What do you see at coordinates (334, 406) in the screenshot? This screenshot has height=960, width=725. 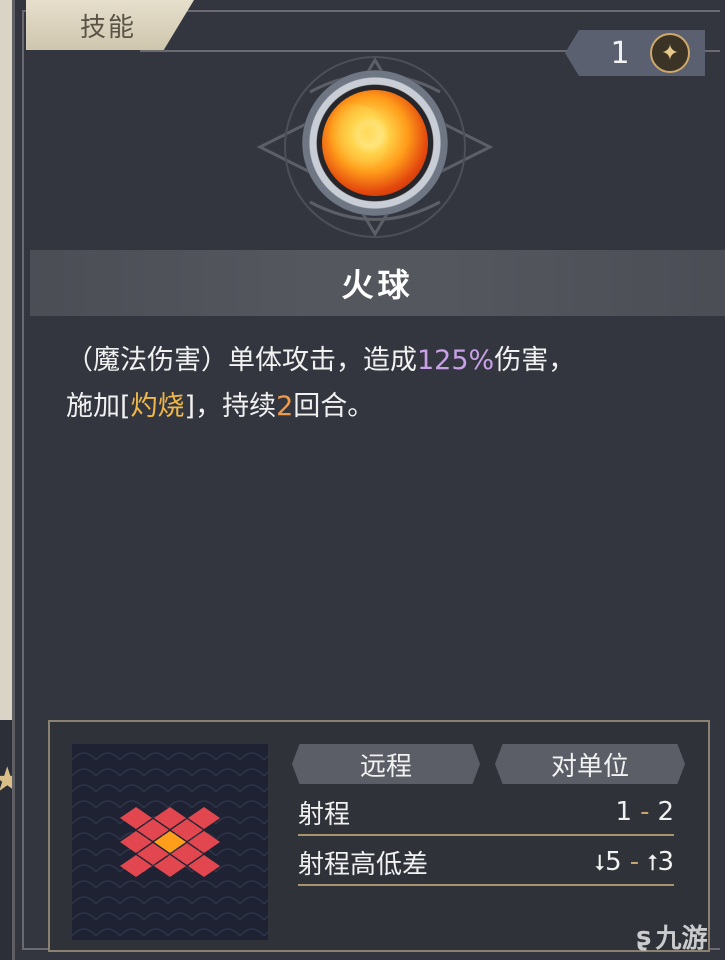 I see `desc-text: 回合。` at bounding box center [334, 406].